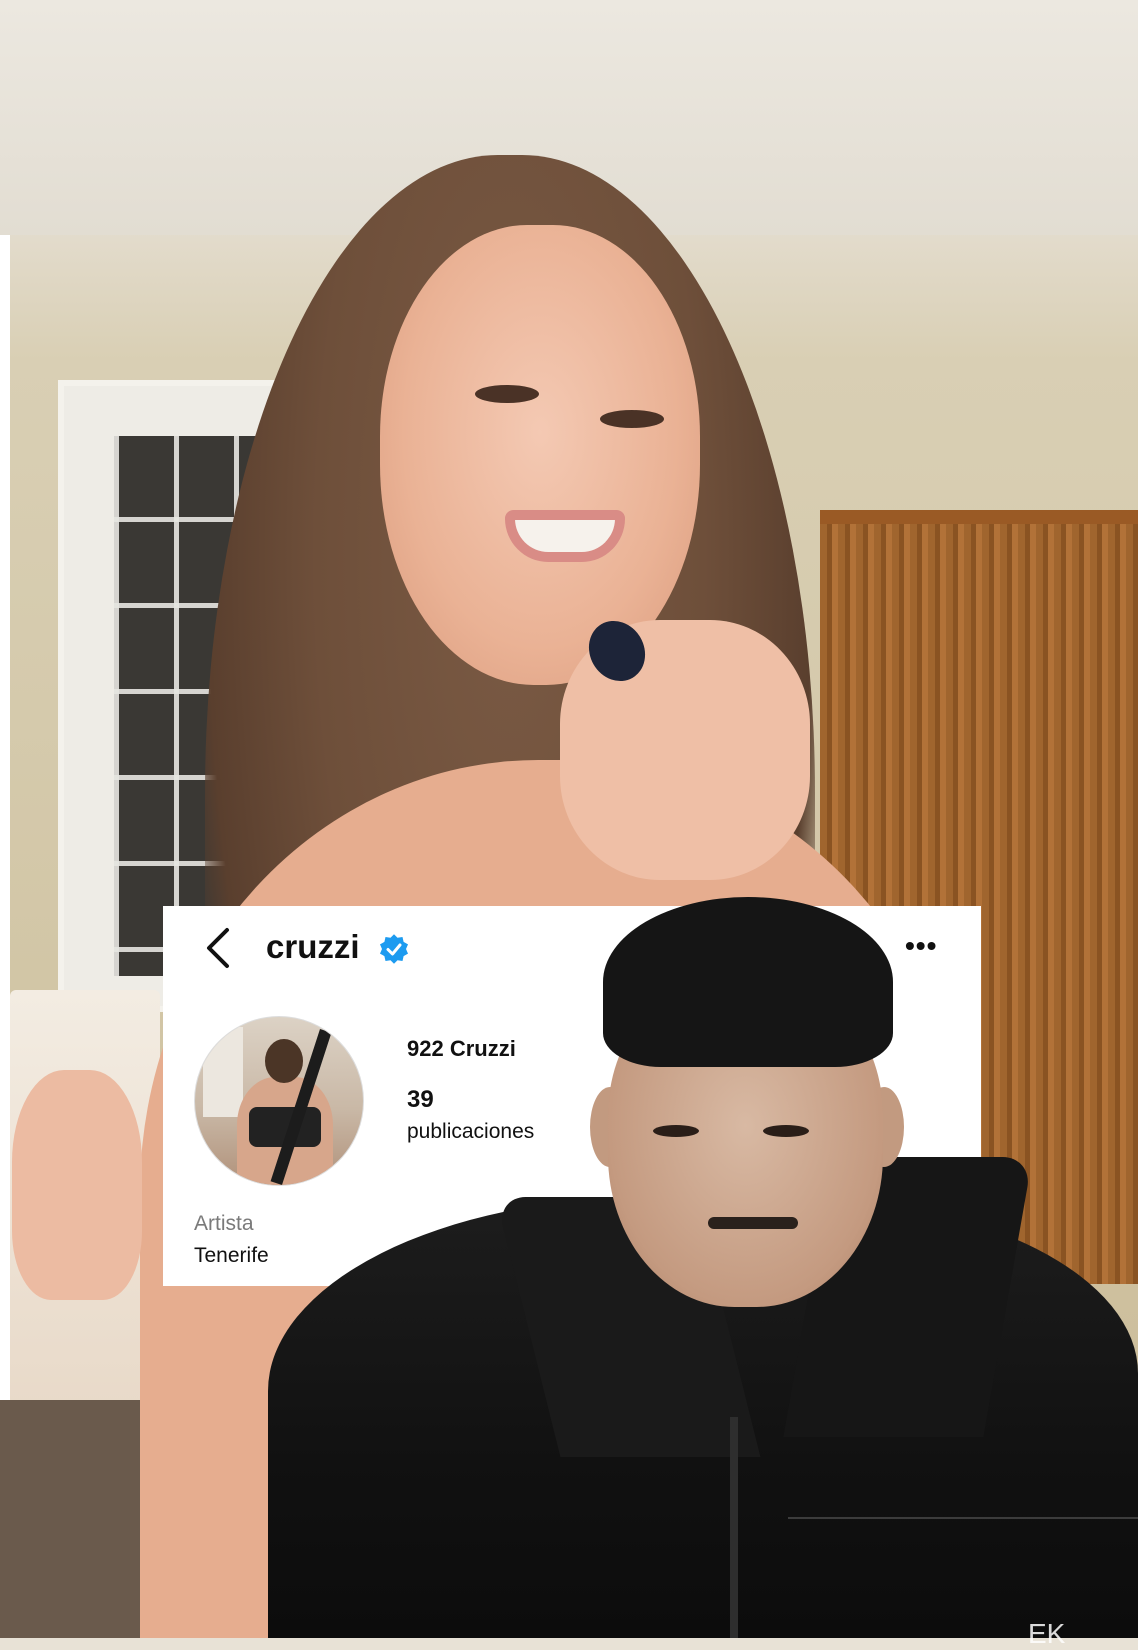 Image resolution: width=1138 pixels, height=1650 pixels. Describe the element at coordinates (1047, 1633) in the screenshot. I see `bottom-right-text: EK` at that location.